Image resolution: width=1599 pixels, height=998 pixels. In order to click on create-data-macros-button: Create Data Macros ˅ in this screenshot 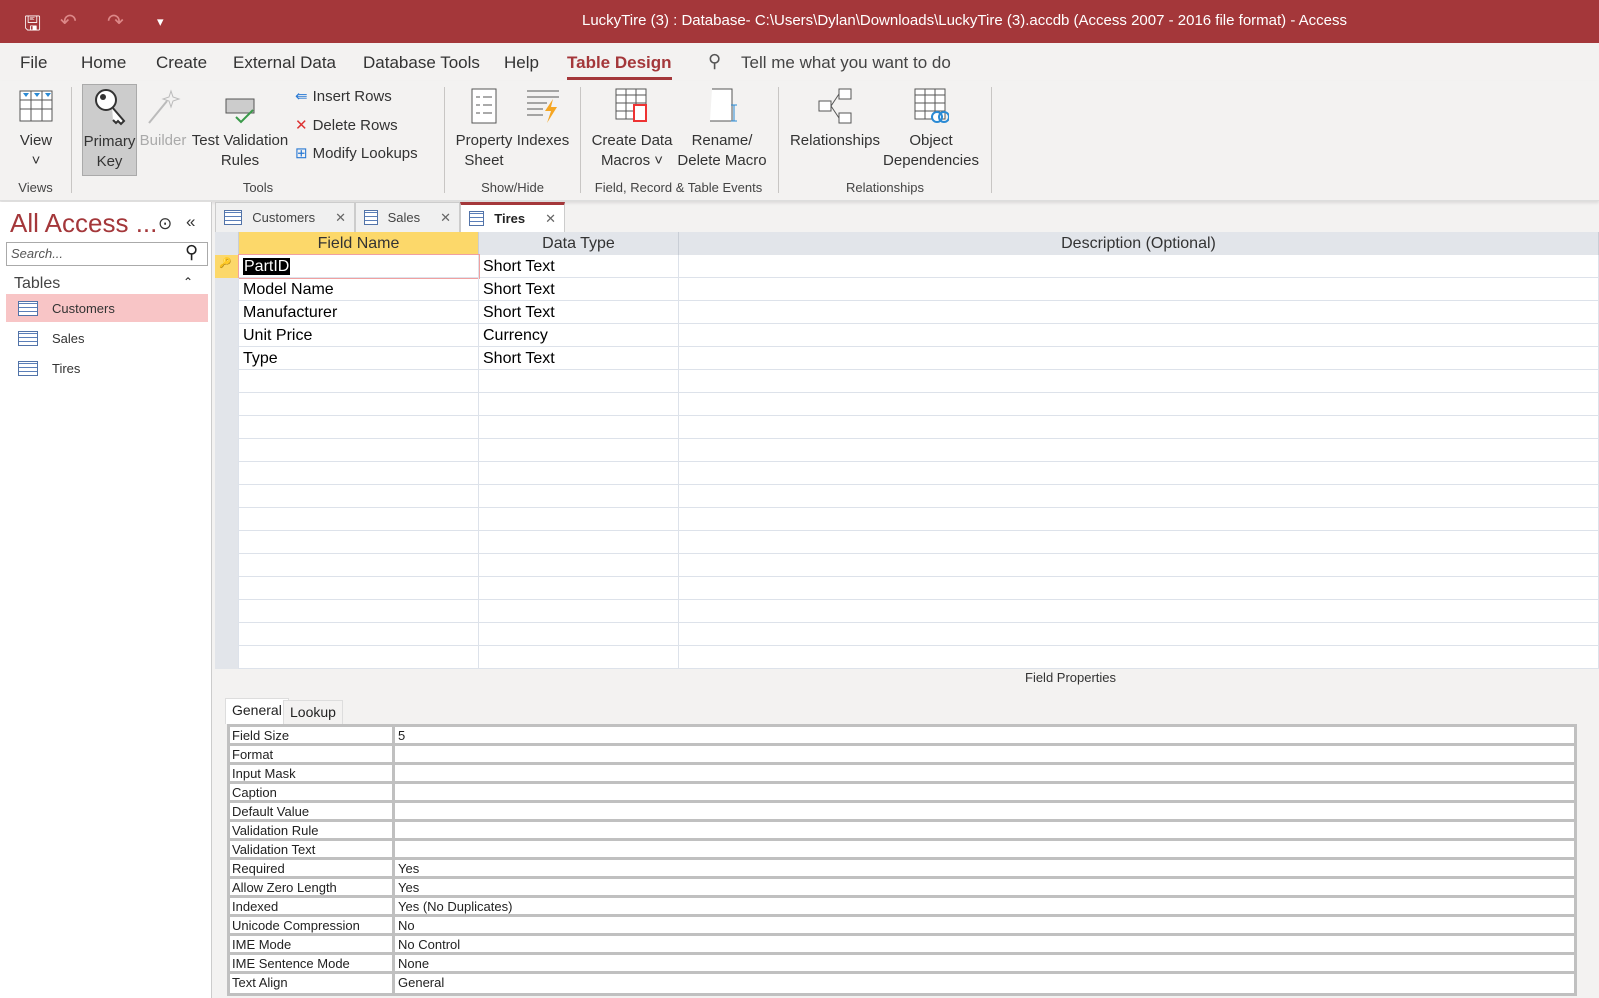, I will do `click(632, 129)`.